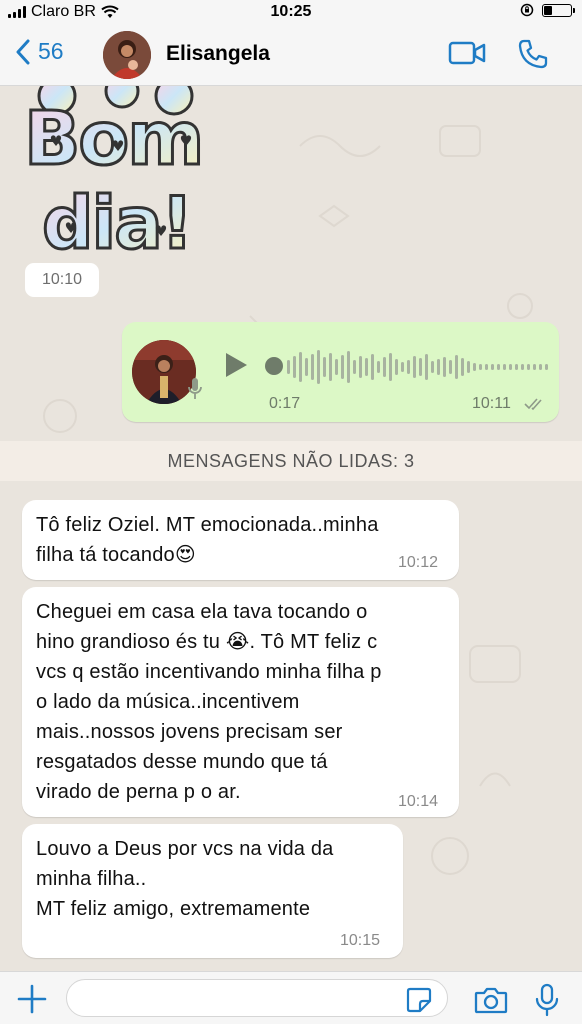 This screenshot has width=582, height=1024. I want to click on voice-timestamp: 10:11, so click(491, 403).